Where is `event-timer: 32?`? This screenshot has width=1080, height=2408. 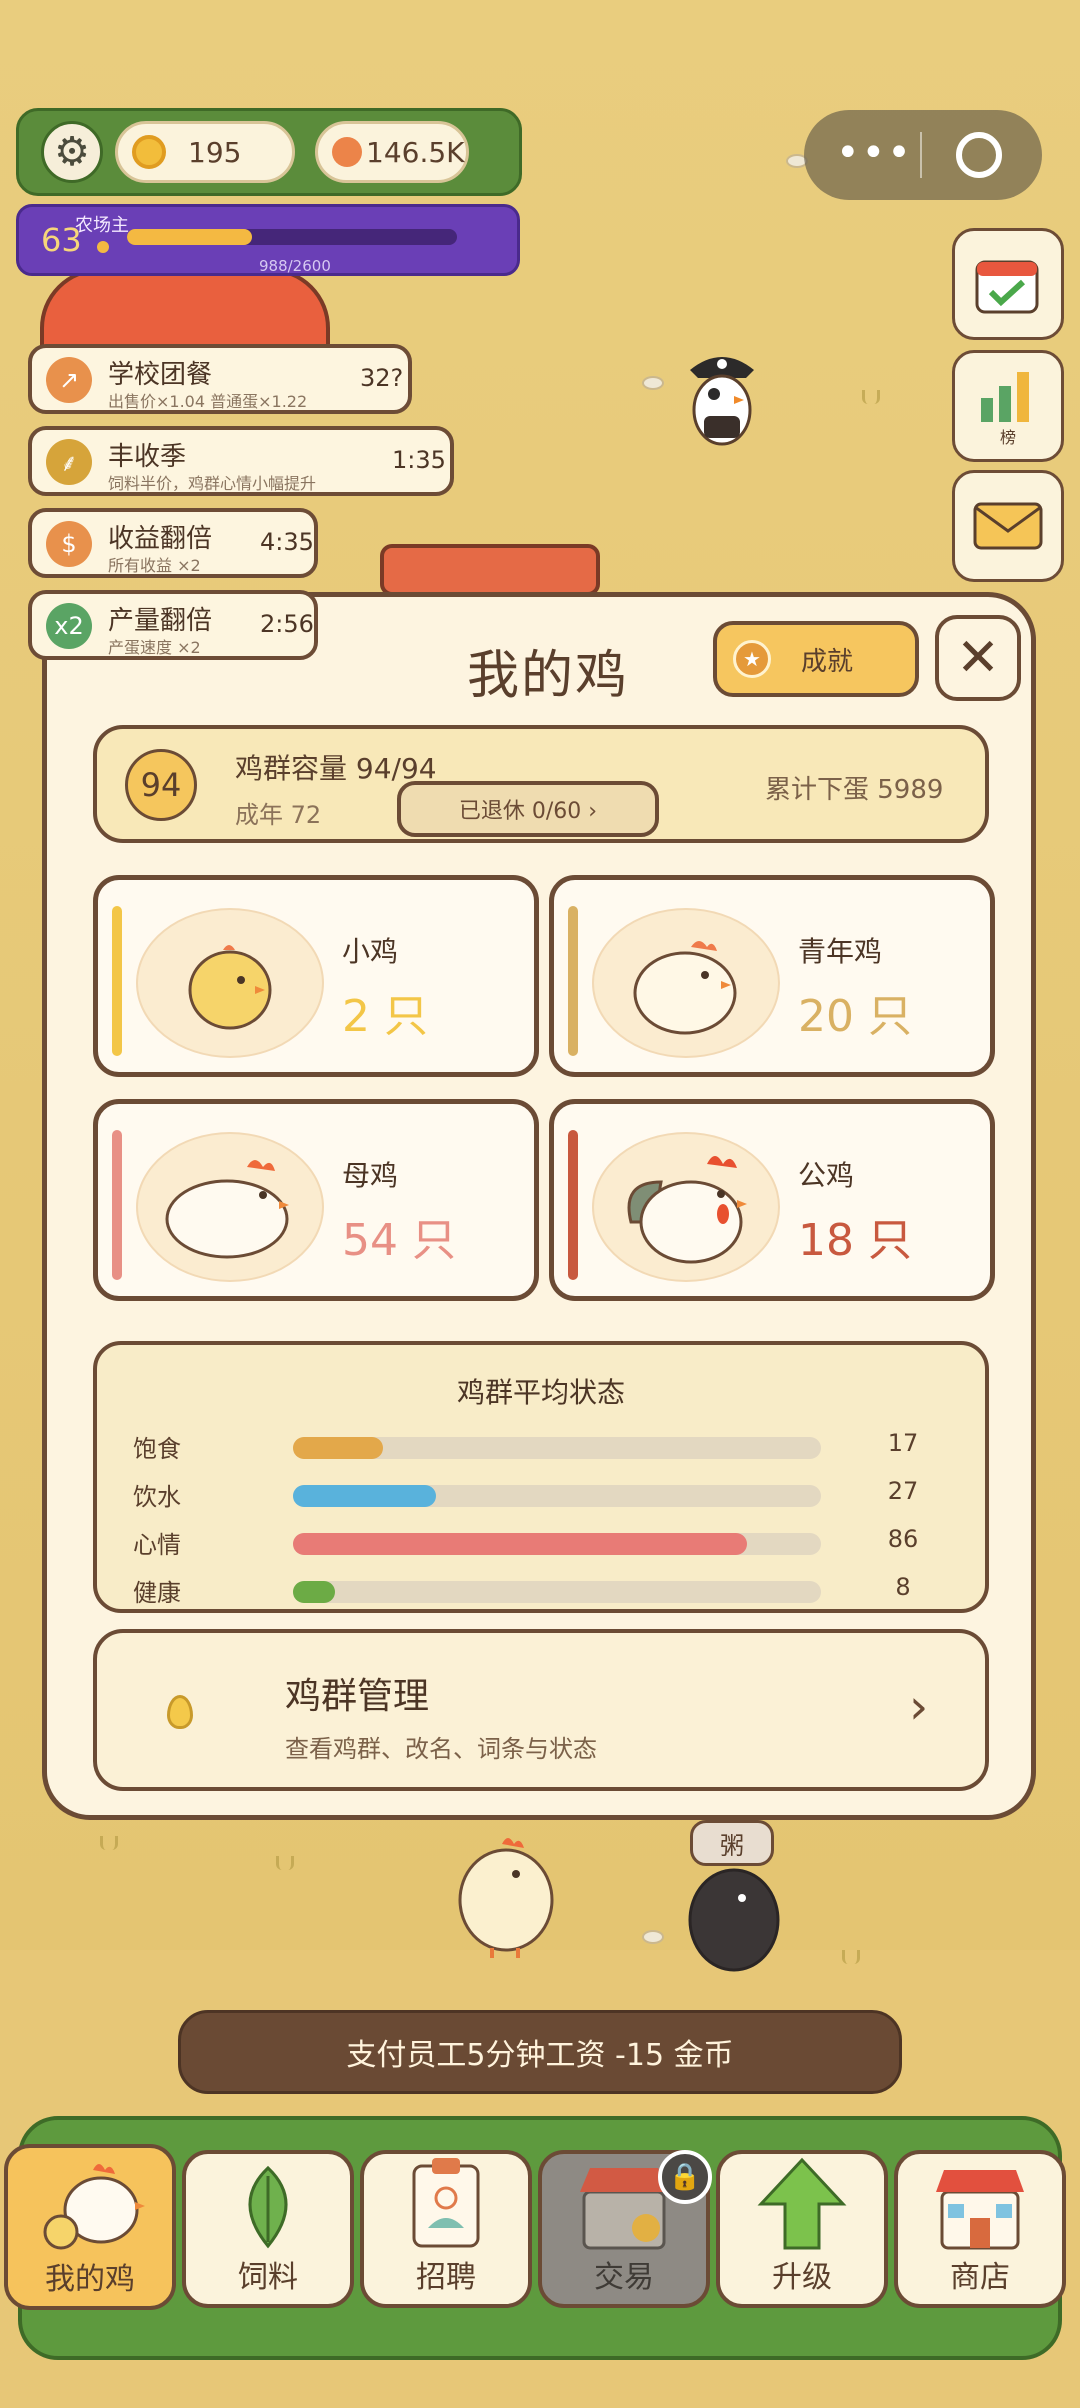 event-timer: 32? is located at coordinates (382, 378).